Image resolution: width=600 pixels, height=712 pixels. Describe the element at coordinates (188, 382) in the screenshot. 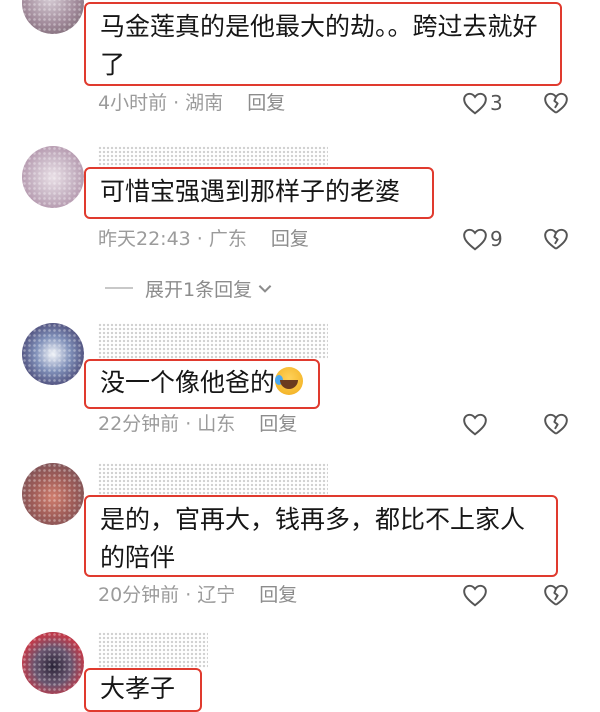

I see `comment-text: 没一个像他爸的` at that location.